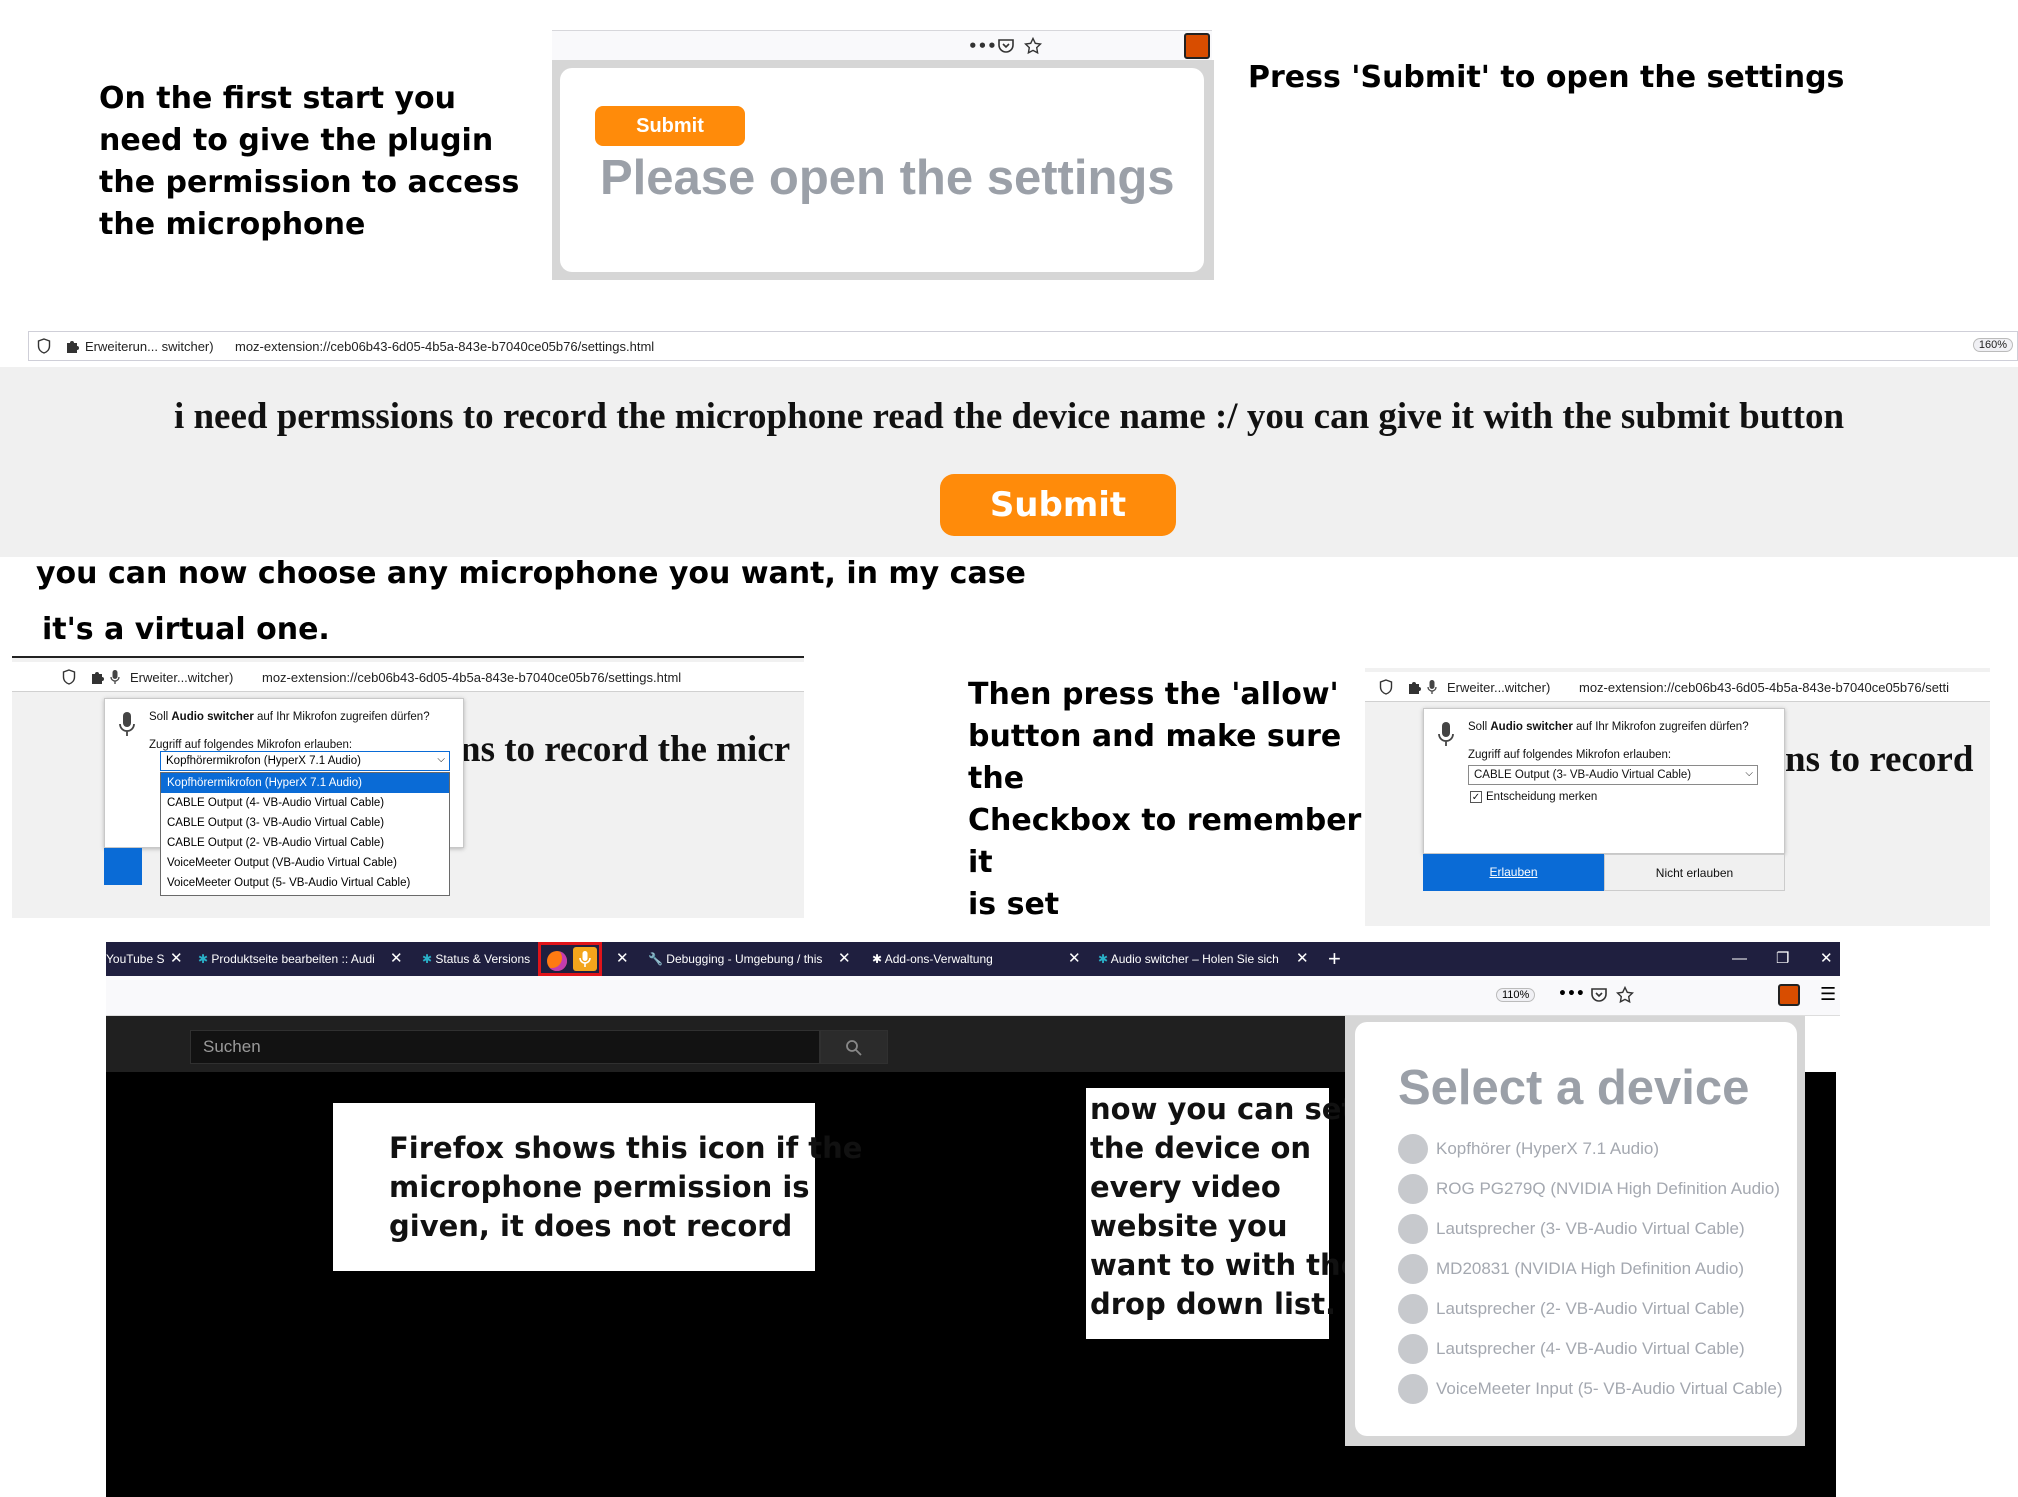 The image size is (2018, 1497). Describe the element at coordinates (305, 803) in the screenshot. I see `dropdown-option: CABLE Output (4- VB-Audio Virtual Cable)` at that location.